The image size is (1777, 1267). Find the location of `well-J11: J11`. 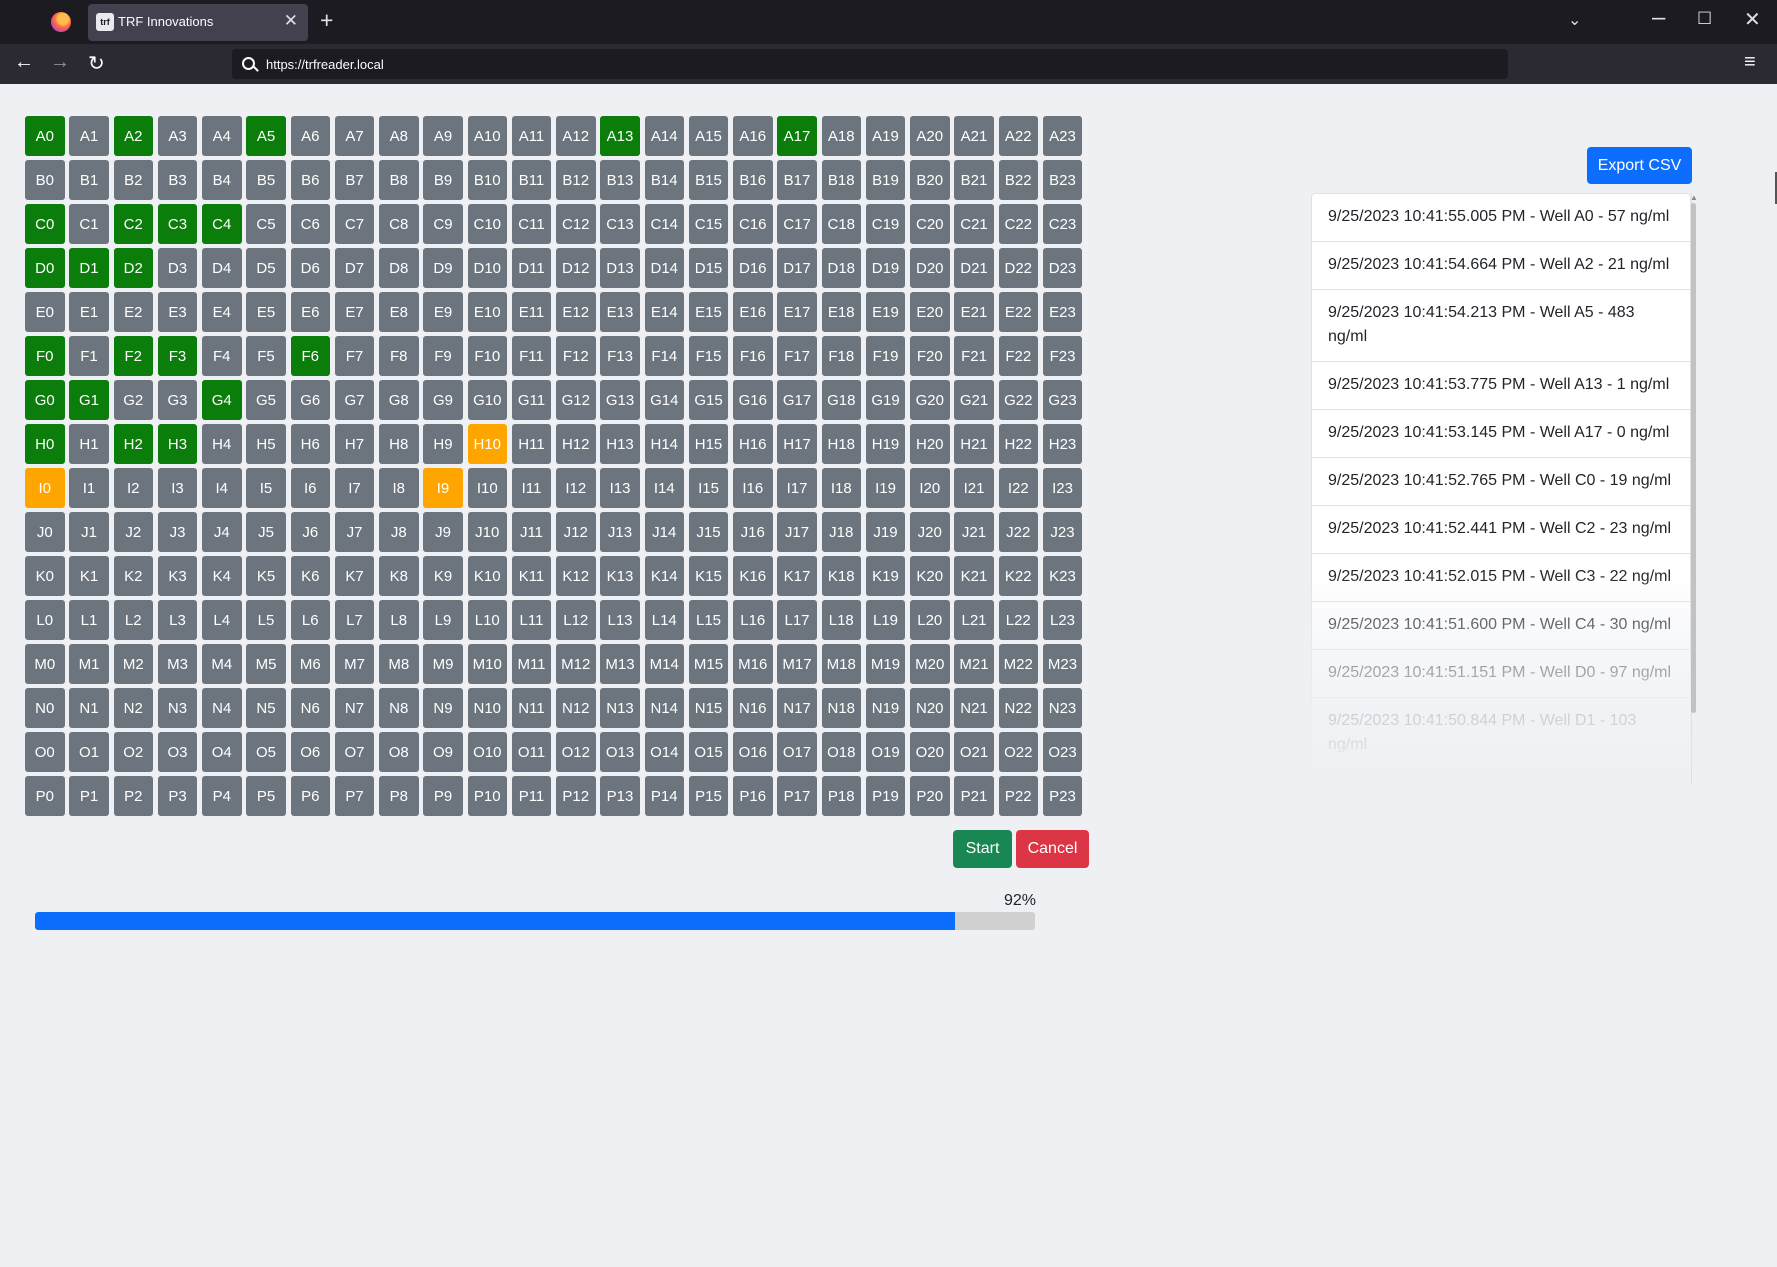

well-J11: J11 is located at coordinates (531, 532).